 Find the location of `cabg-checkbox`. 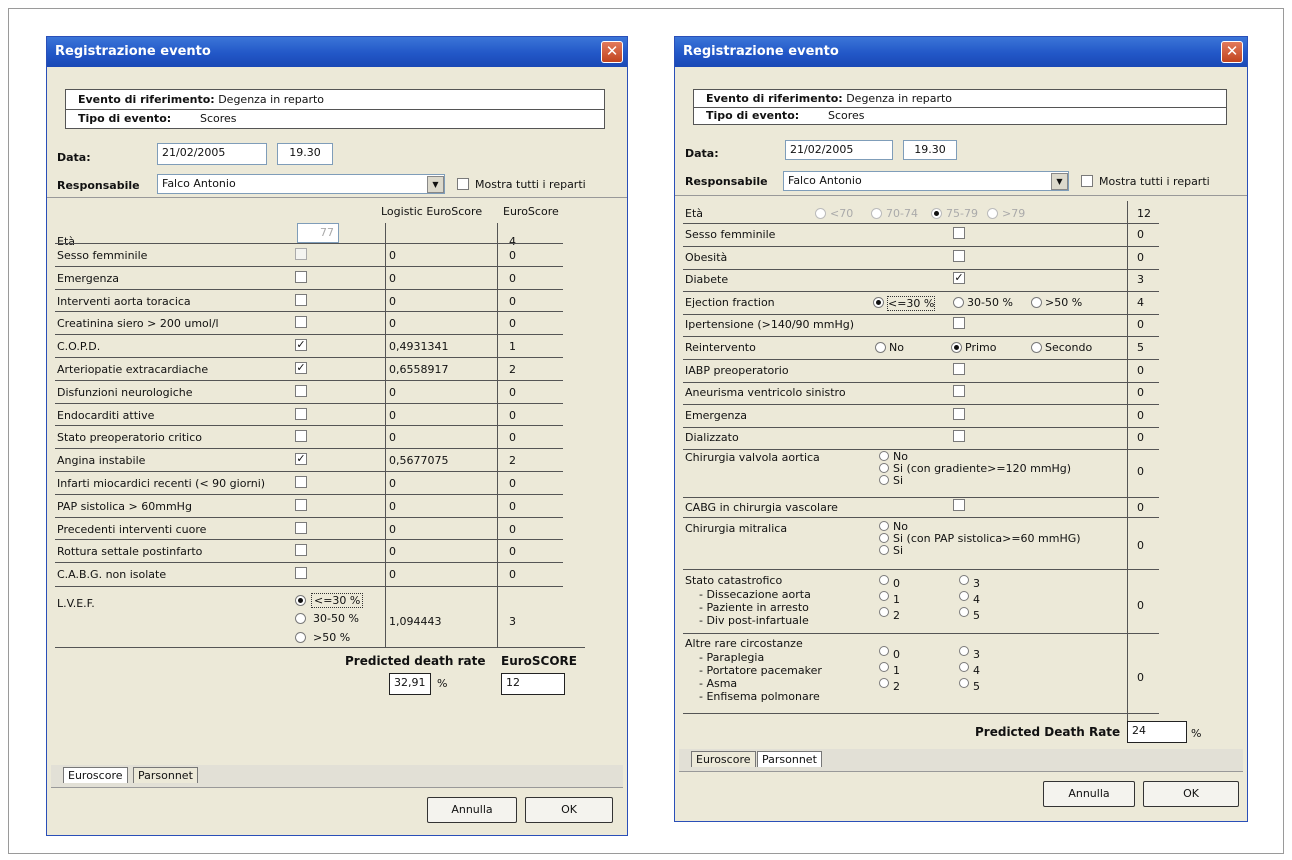

cabg-checkbox is located at coordinates (959, 505).